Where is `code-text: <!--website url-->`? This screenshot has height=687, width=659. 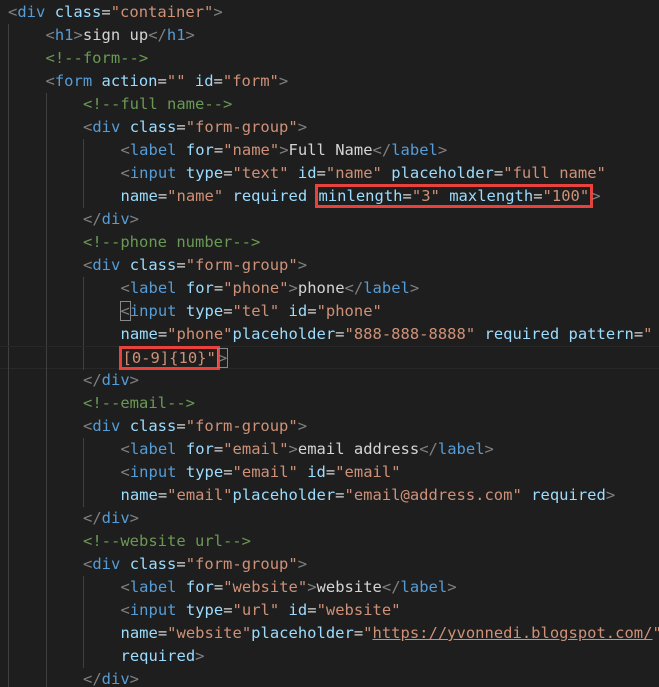
code-text: <!--website url--> is located at coordinates (167, 541).